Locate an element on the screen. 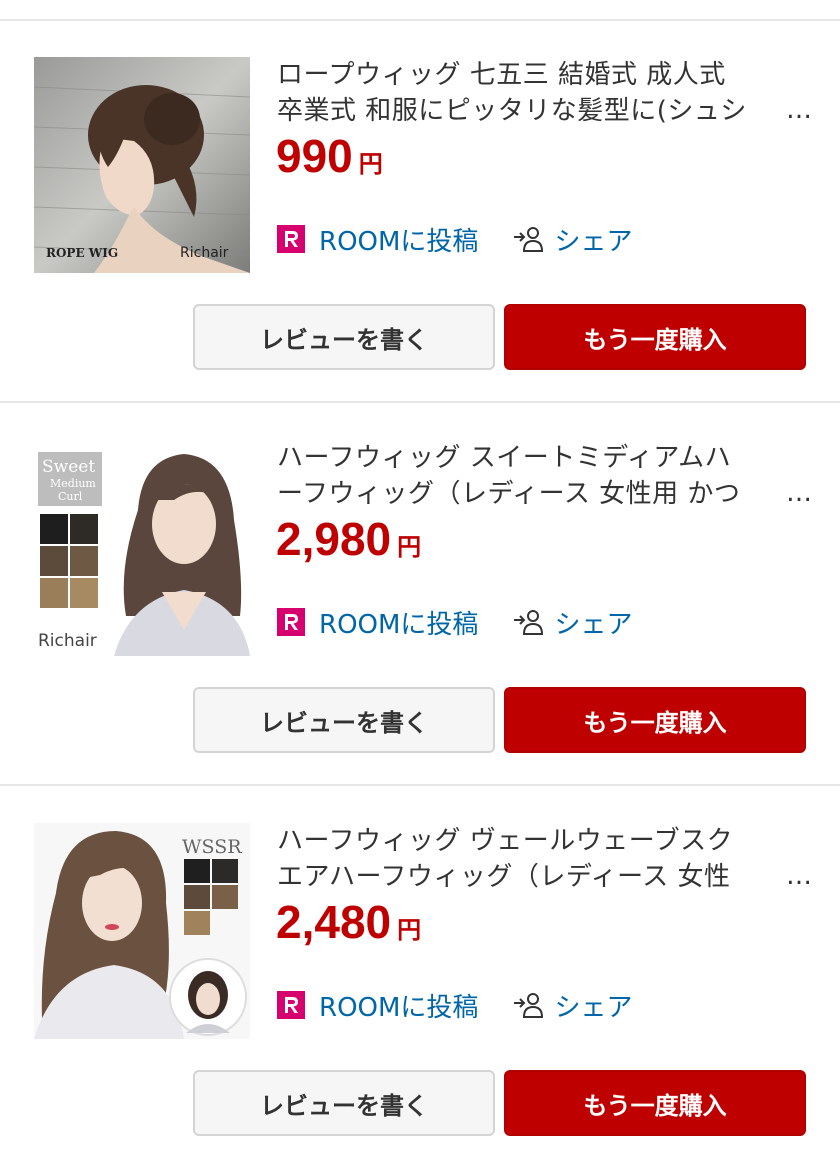 The width and height of the screenshot is (840, 1169). product-title: ハーフウィッグ ヴェールウェーブスク エアハーフウィッグ（レディース 女性 is located at coordinates (512, 859).